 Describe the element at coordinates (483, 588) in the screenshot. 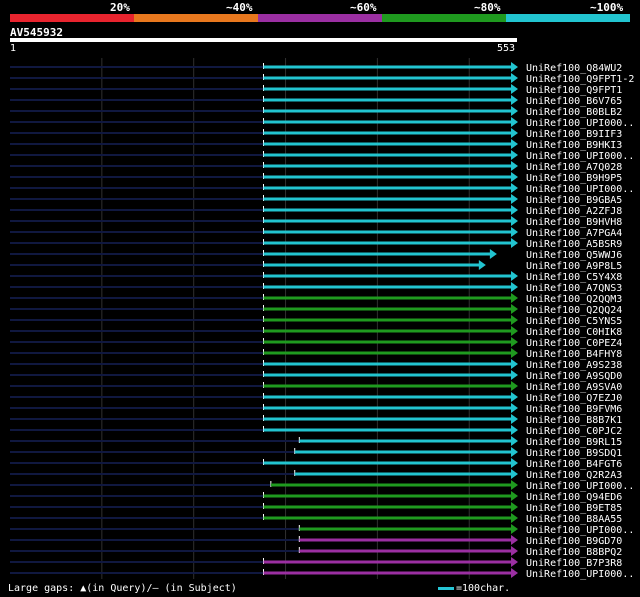

I see `scale-text: =100char.` at that location.